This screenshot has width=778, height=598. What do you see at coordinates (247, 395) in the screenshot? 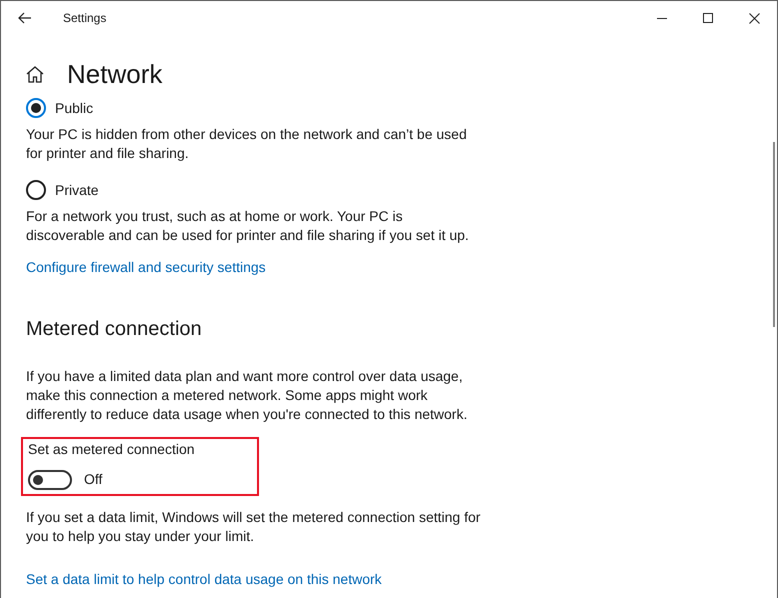
I see `metered-description: If you have a limited data plan and want more control over data usage, make this connection a metered network. Some apps might work differently to reduce data usage when you're connected to this network.` at bounding box center [247, 395].